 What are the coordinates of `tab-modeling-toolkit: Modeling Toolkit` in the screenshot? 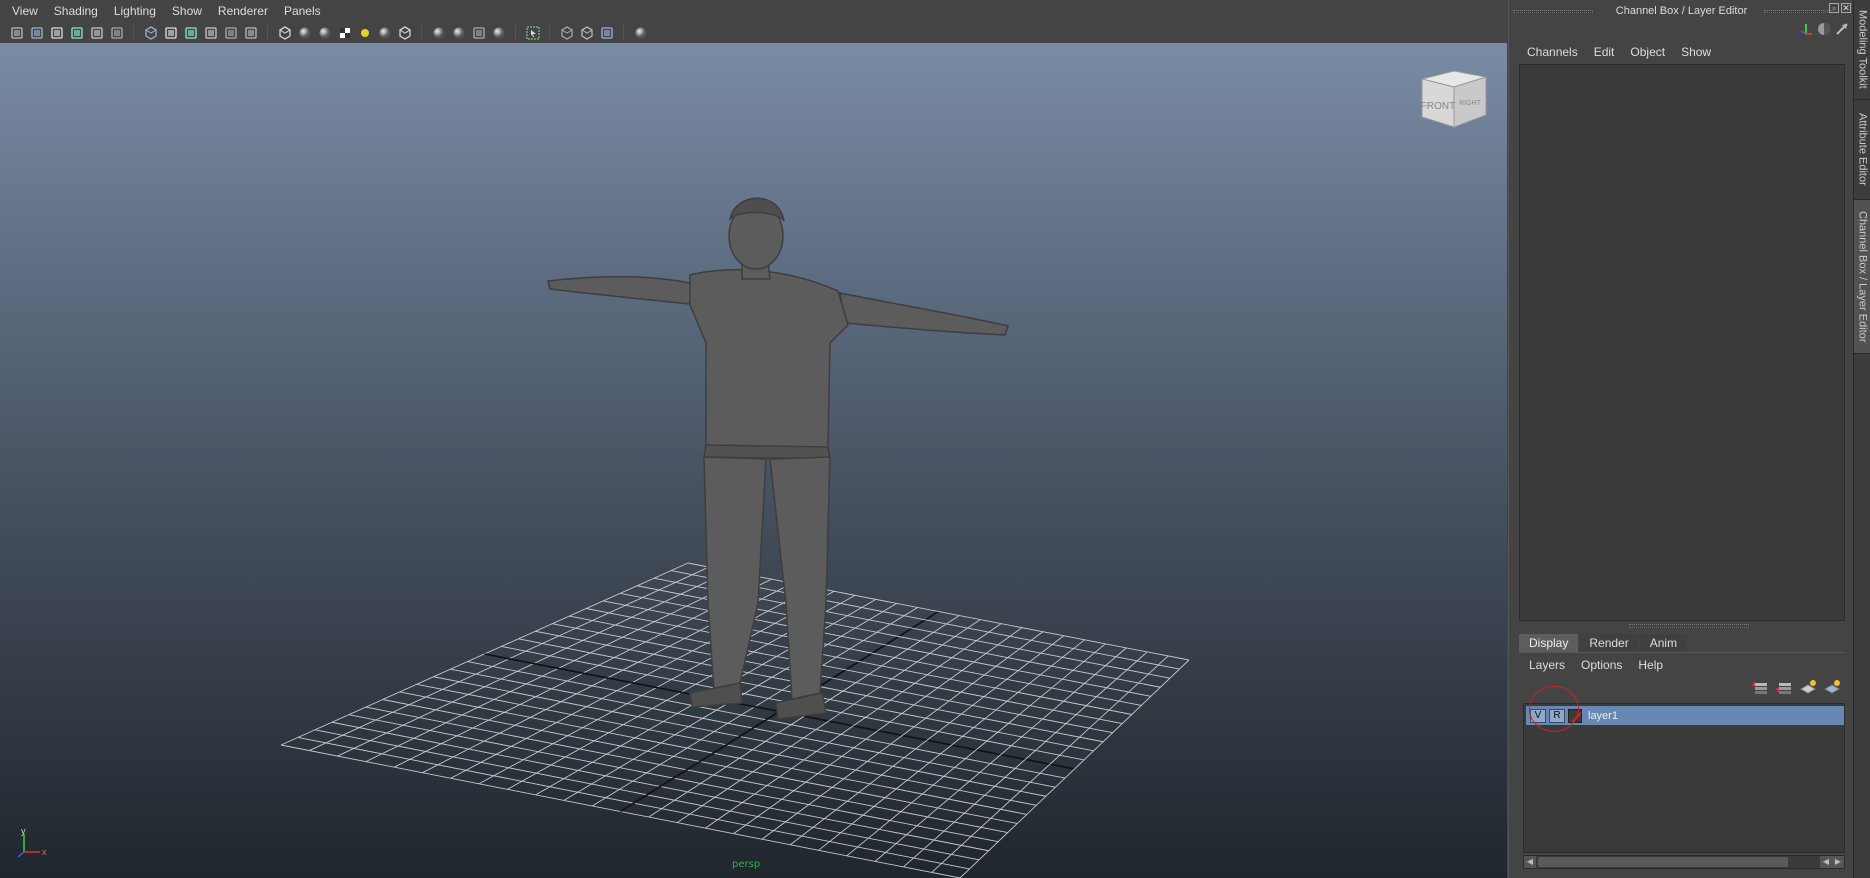 It's located at (1862, 50).